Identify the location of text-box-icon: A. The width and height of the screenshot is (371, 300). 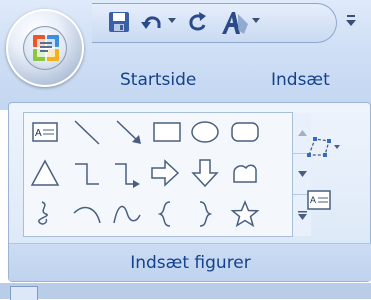
(319, 200).